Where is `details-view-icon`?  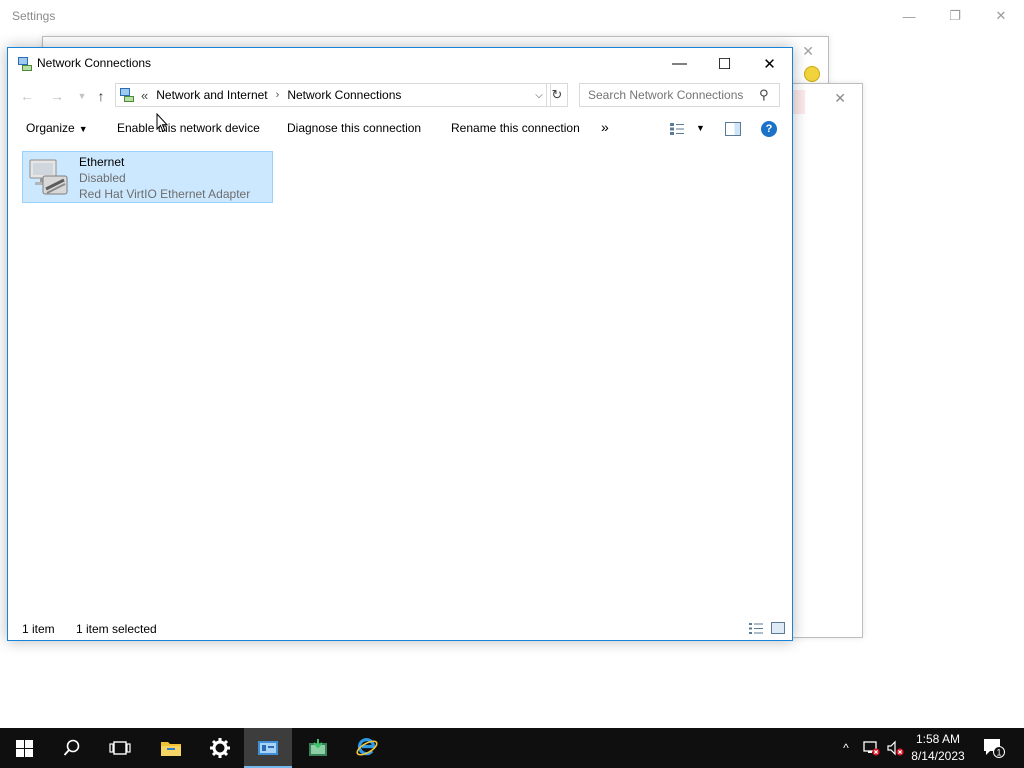 details-view-icon is located at coordinates (756, 628).